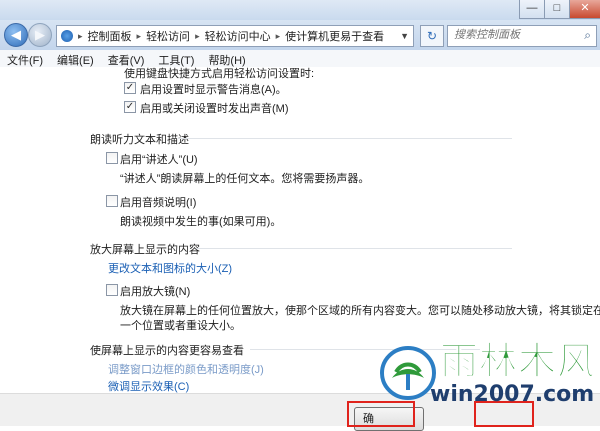  What do you see at coordinates (245, 179) in the screenshot?
I see `narrator-description: “讲述人”朗读屏幕上的任何文本。您将需要扬声器。` at bounding box center [245, 179].